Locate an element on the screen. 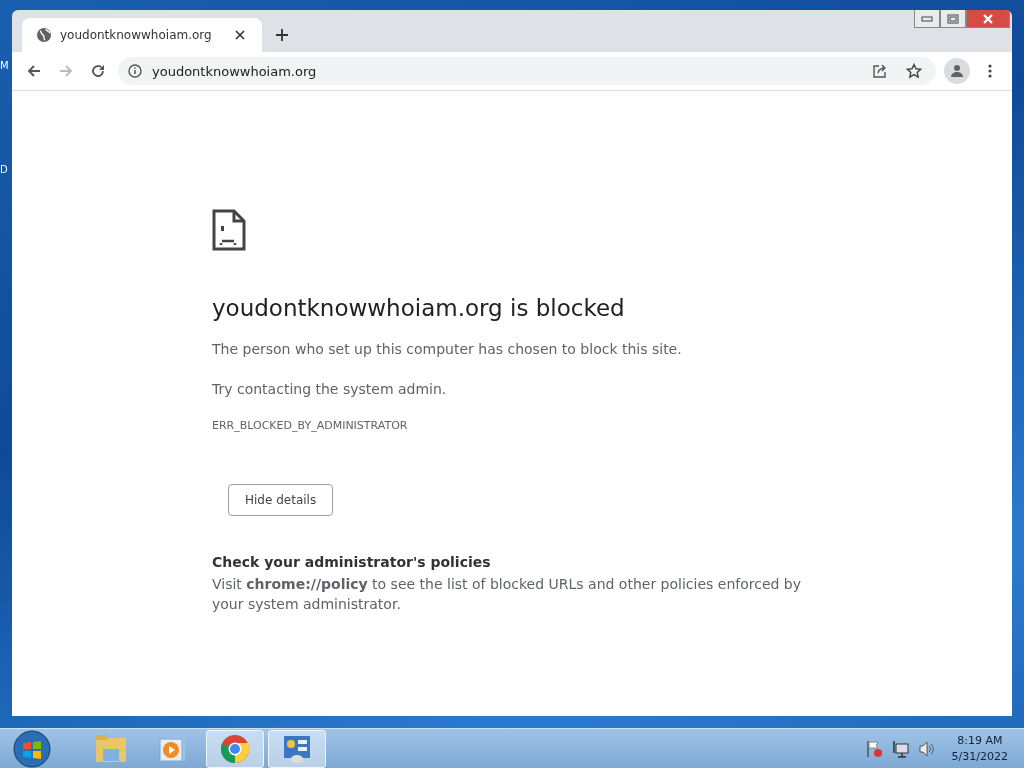 Image resolution: width=1024 pixels, height=768 pixels. globe-icon is located at coordinates (44, 35).